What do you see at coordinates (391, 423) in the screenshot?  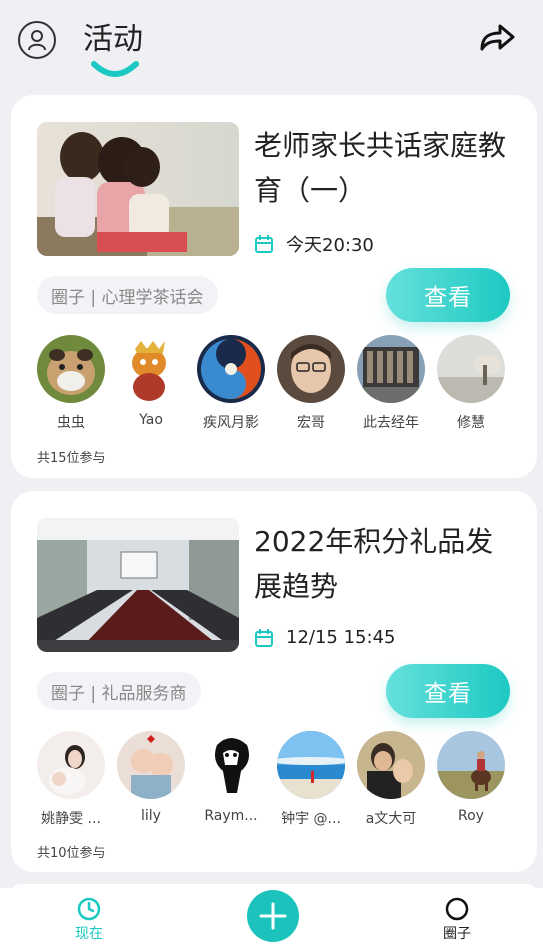 I see `participant-name: 此去经年` at bounding box center [391, 423].